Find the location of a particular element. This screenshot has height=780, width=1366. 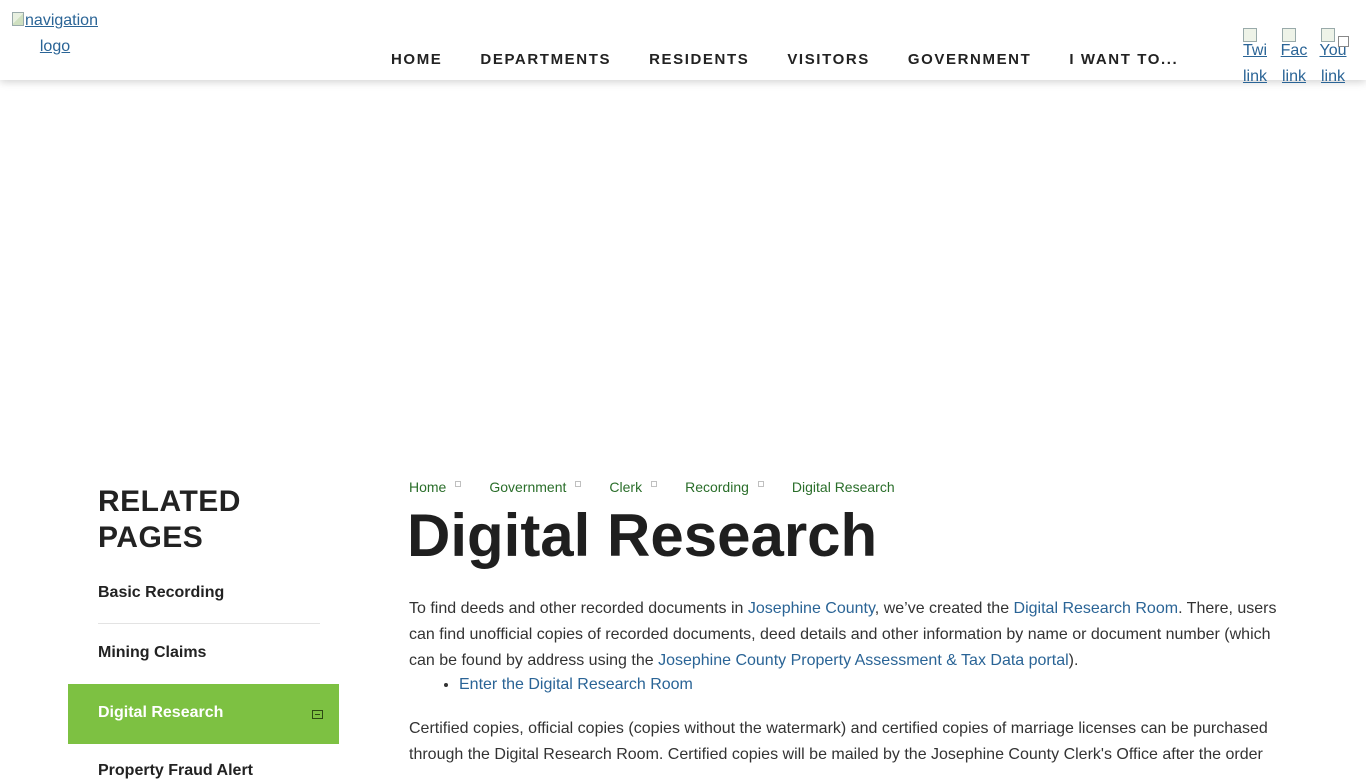

twitter-alt-link: link is located at coordinates (1254, 76).